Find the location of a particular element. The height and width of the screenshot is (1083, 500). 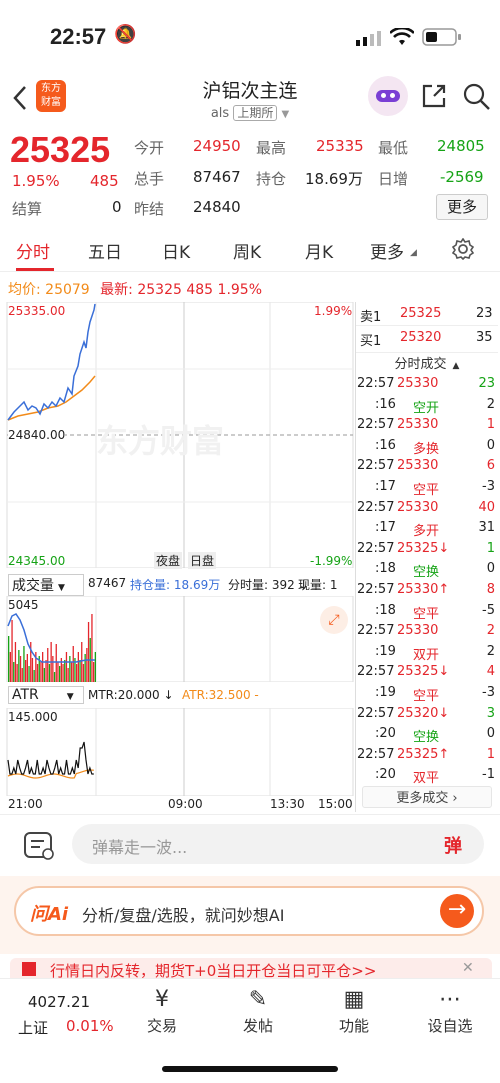

trade-price: 多开 is located at coordinates (426, 532).